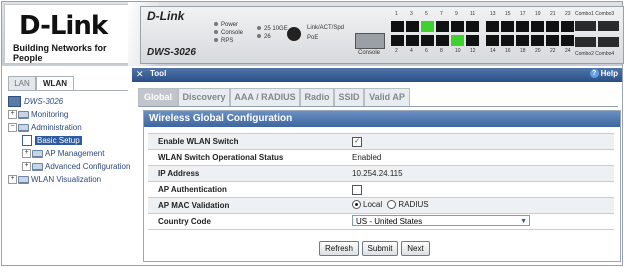  I want to click on poe-label: PoE, so click(313, 38).